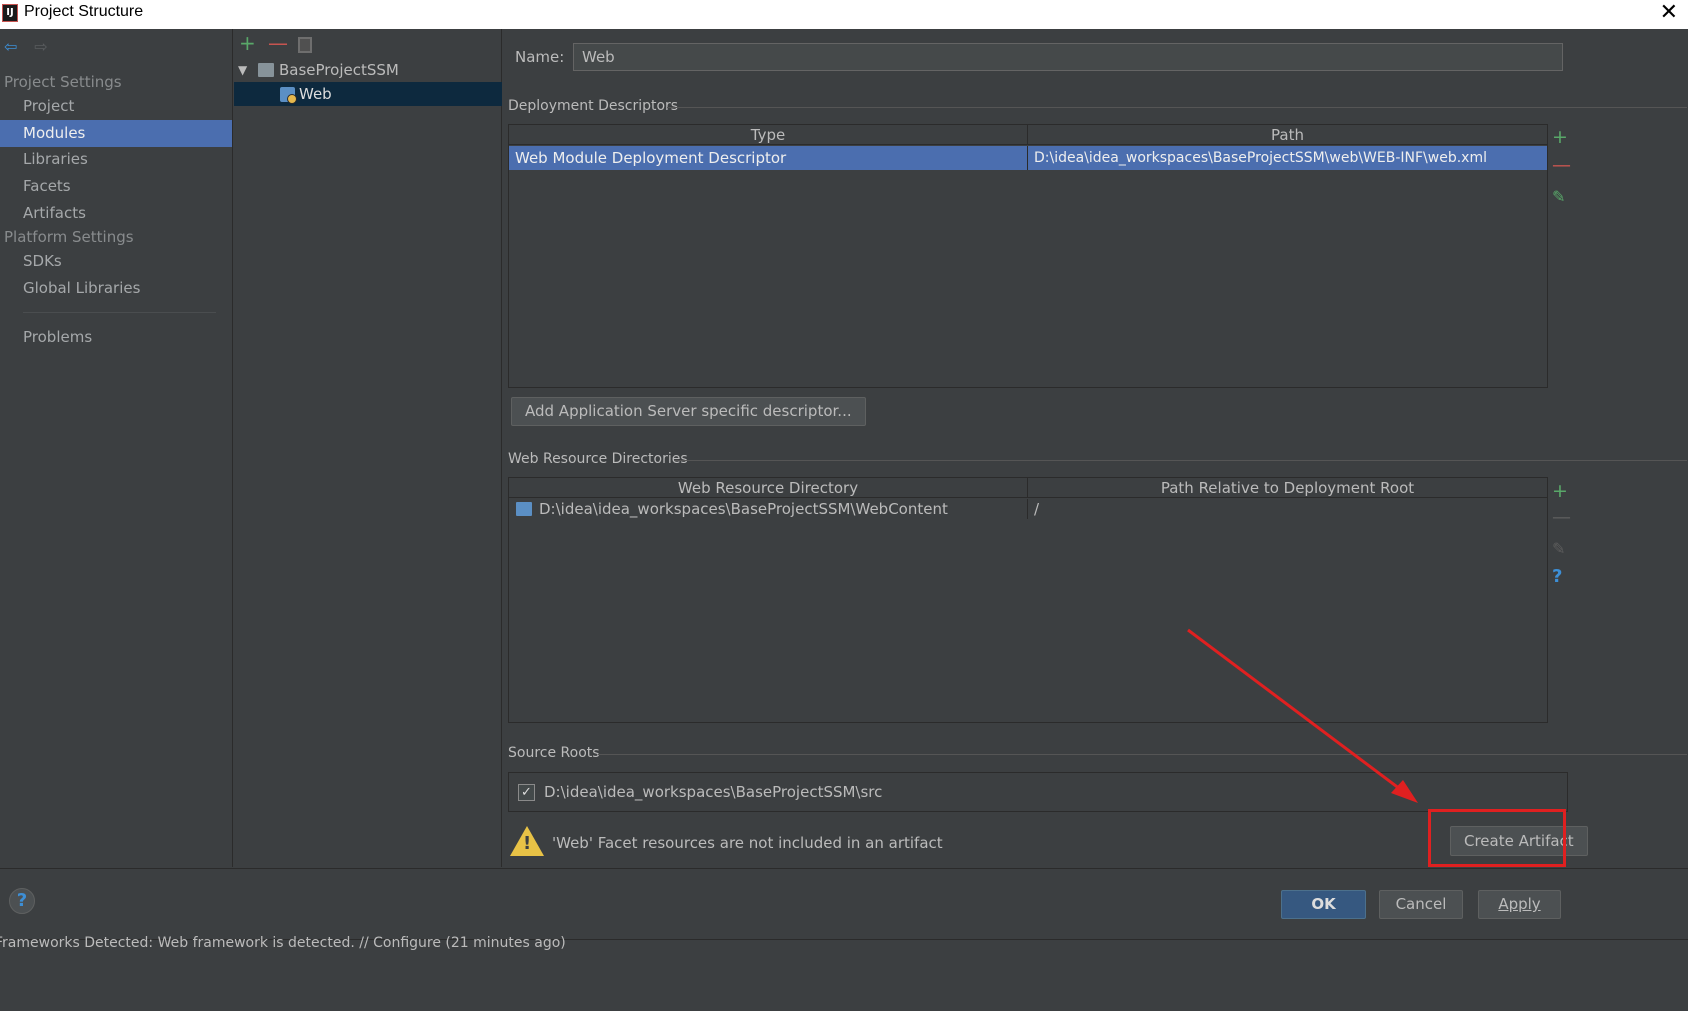 The width and height of the screenshot is (1688, 1011). Describe the element at coordinates (844, 903) in the screenshot. I see `dialog-button-bar: ? OK Cancel Apply` at that location.